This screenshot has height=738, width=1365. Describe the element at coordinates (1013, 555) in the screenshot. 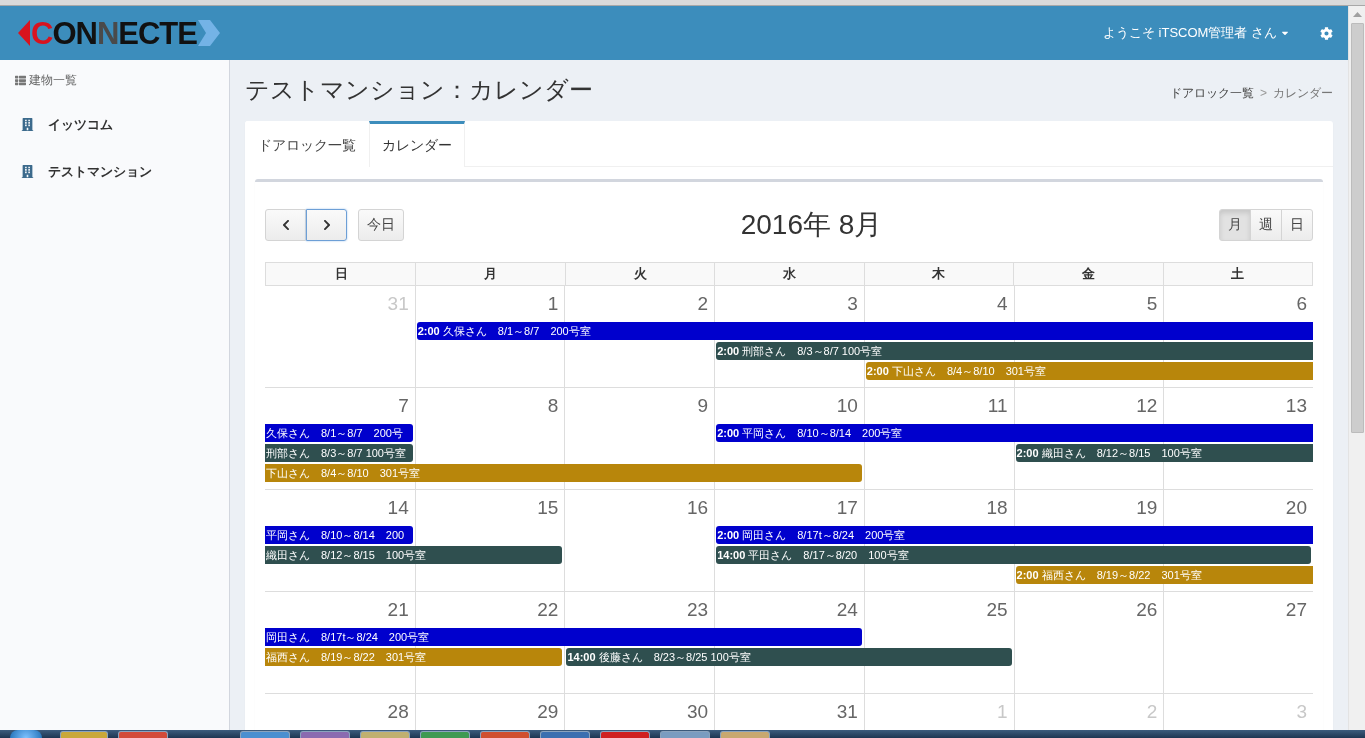

I see `calendar-event: 14:00 平田さん 8/17～8/20 100号室` at that location.